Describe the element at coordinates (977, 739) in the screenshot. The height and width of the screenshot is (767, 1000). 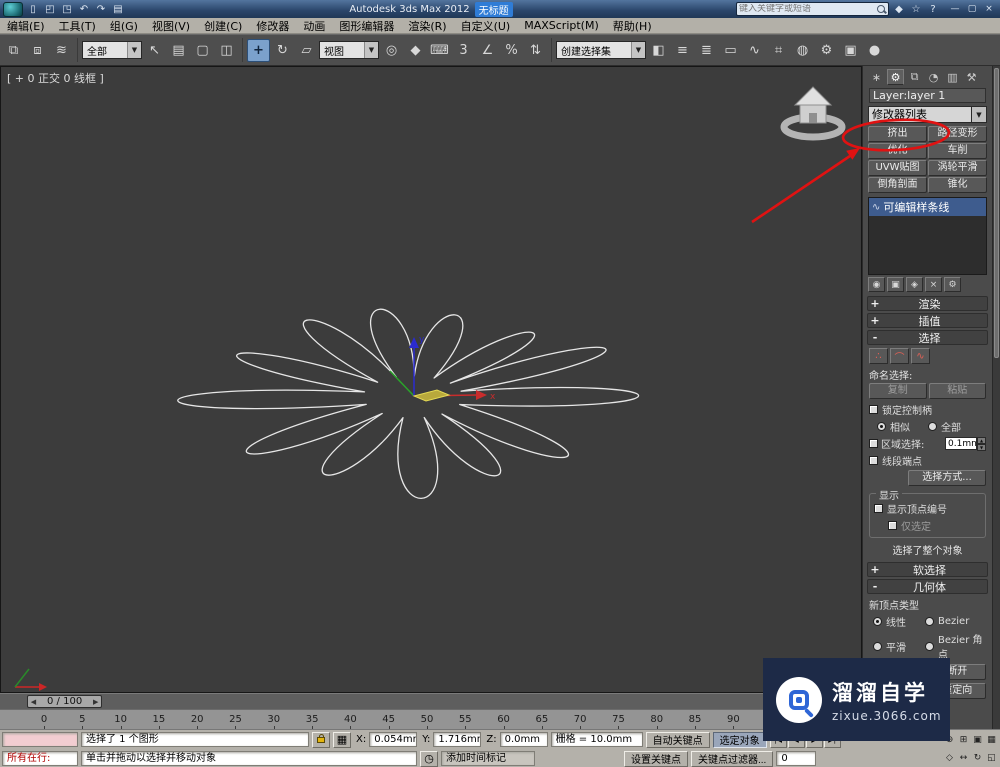
I see `zoom-extents-icon: ▣` at that location.